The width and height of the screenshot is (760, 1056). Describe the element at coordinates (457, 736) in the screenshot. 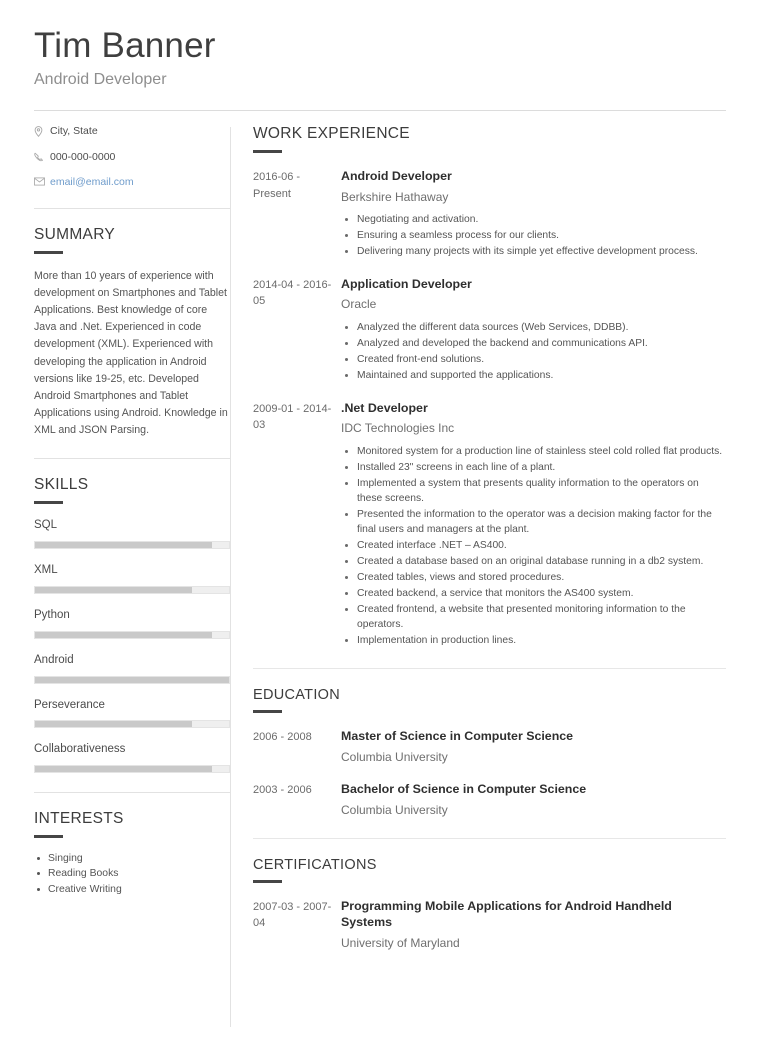

I see `entry-title: Master of Science in Computer Science` at that location.